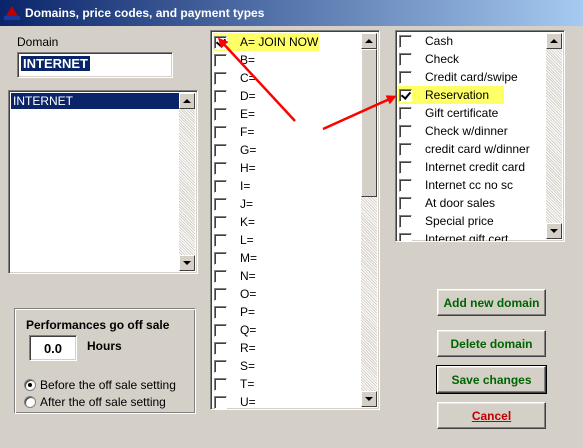  I want to click on price-code-item: U=, so click(288, 402).